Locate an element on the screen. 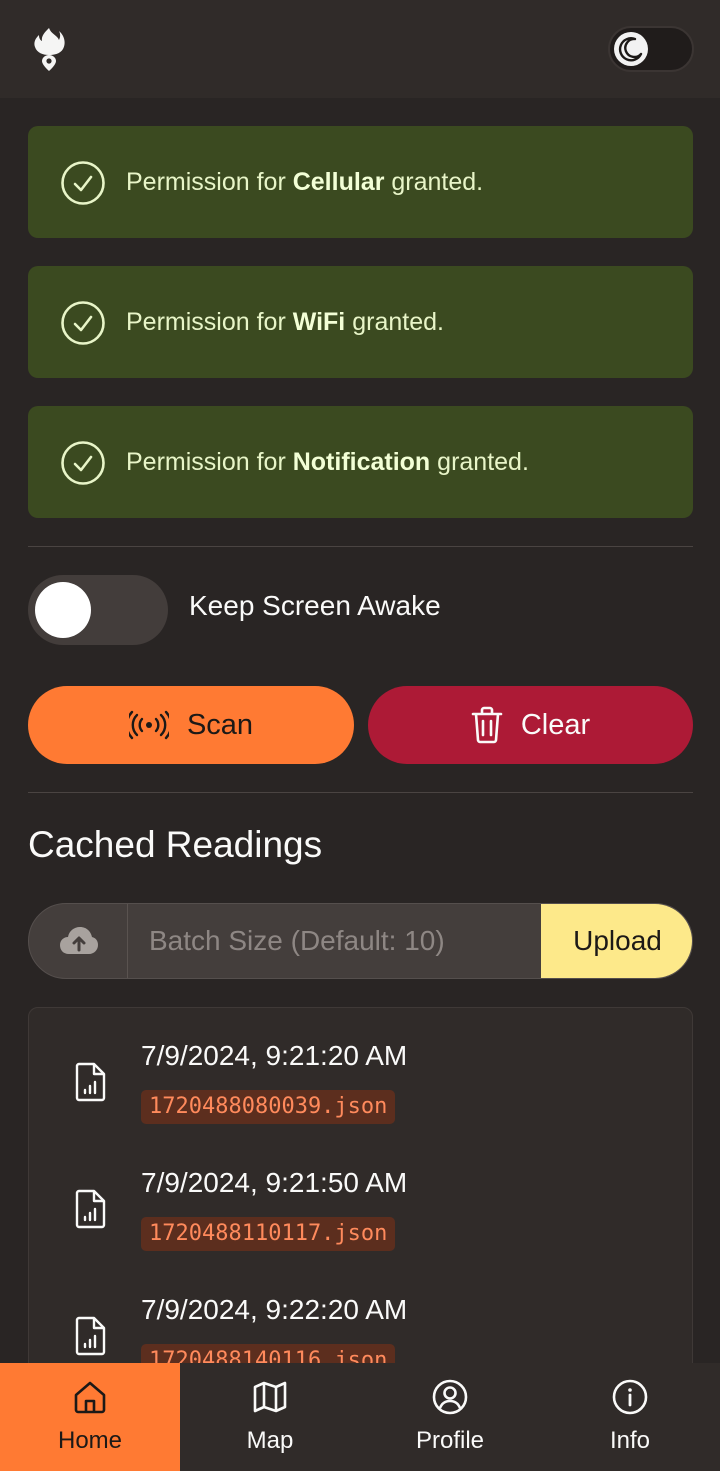  trash-icon is located at coordinates (487, 725).